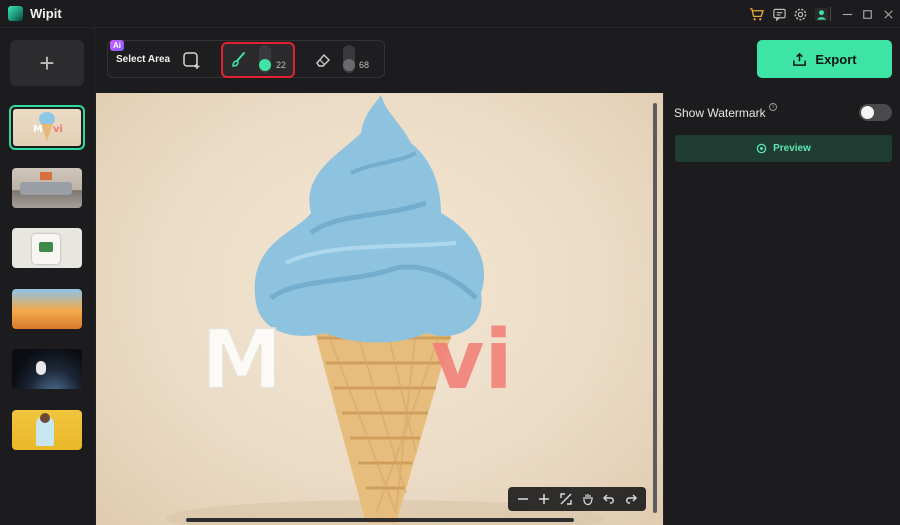 This screenshot has width=900, height=525. I want to click on redo-icon, so click(631, 499).